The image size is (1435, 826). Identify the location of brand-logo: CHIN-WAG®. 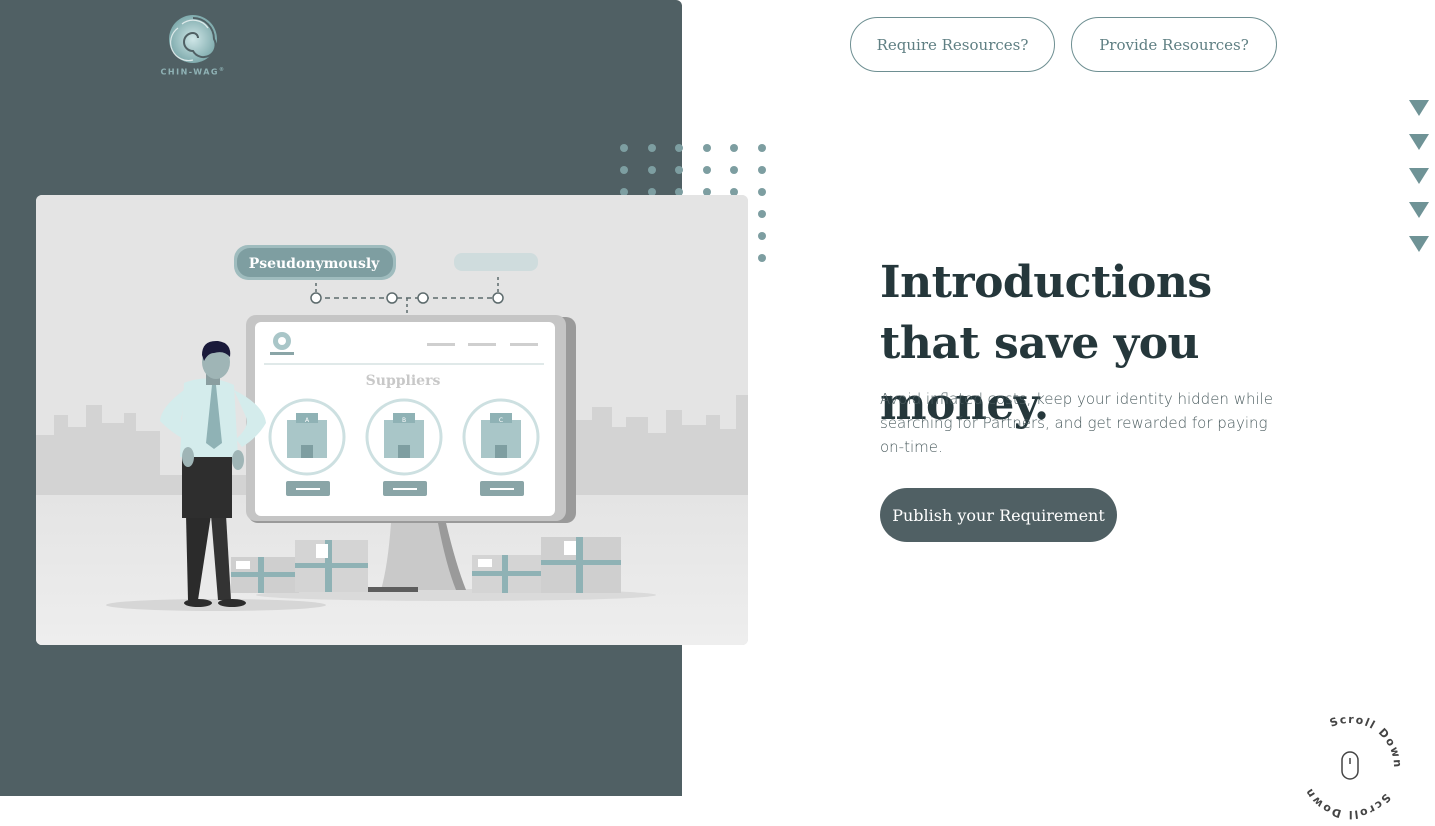
(193, 47).